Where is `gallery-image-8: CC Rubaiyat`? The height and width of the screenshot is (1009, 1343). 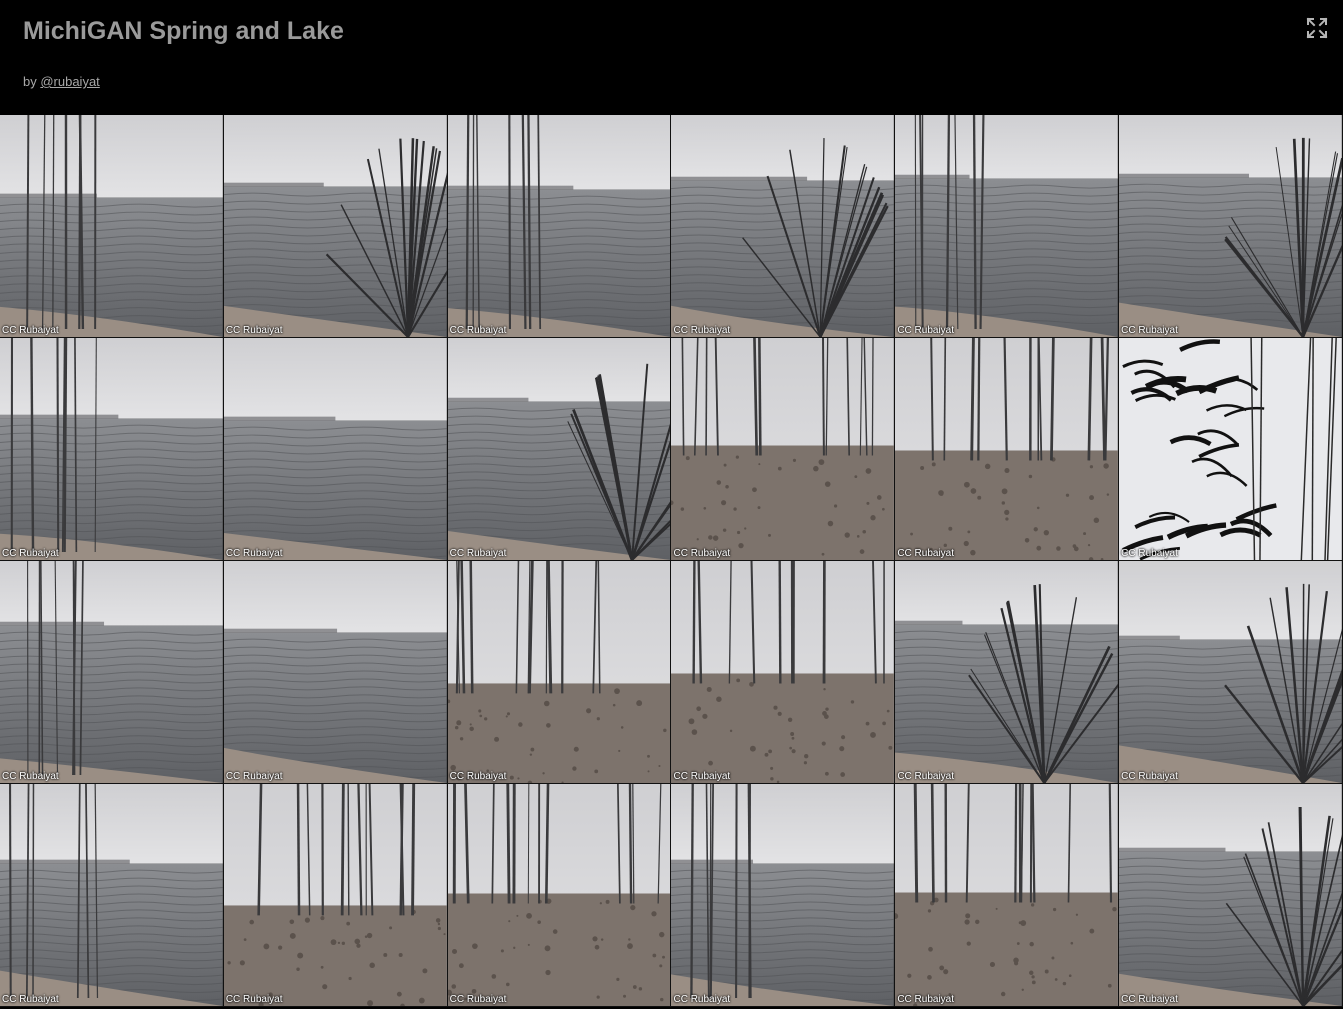
gallery-image-8: CC Rubaiyat is located at coordinates (335, 449).